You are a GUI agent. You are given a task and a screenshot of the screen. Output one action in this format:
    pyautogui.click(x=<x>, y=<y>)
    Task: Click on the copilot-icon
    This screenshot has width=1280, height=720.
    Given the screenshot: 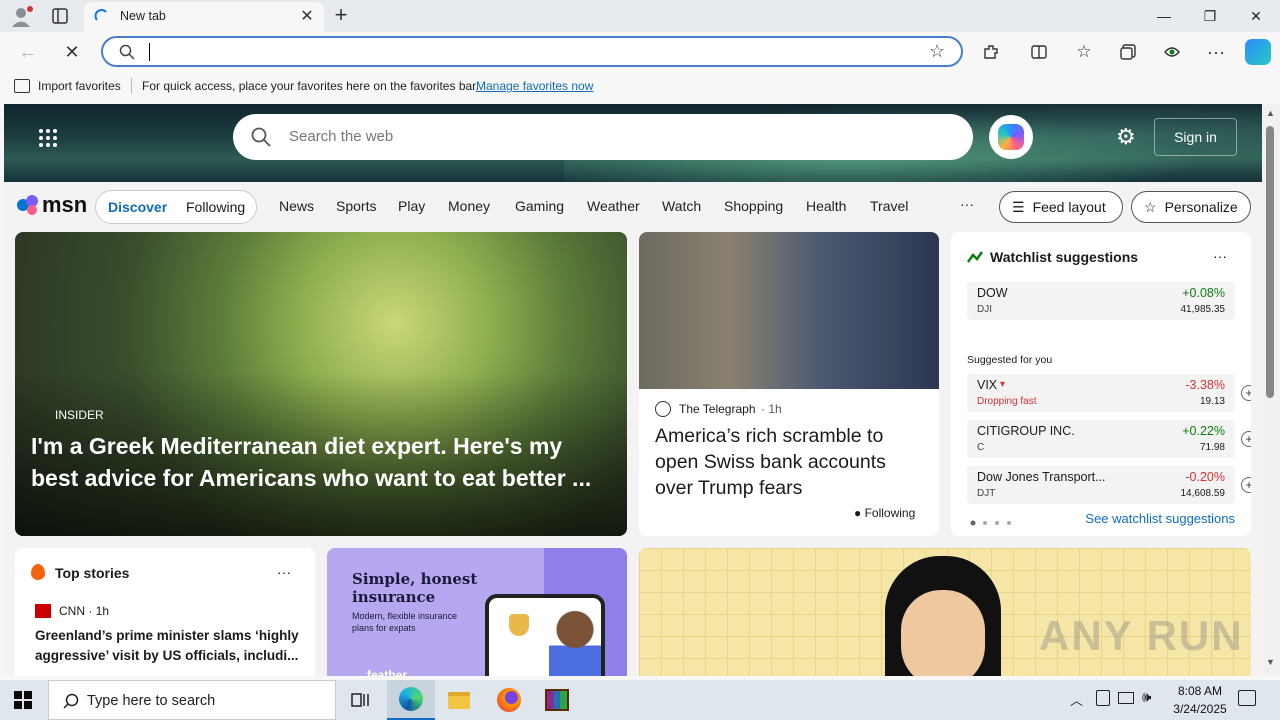 What is the action you would take?
    pyautogui.click(x=1011, y=137)
    